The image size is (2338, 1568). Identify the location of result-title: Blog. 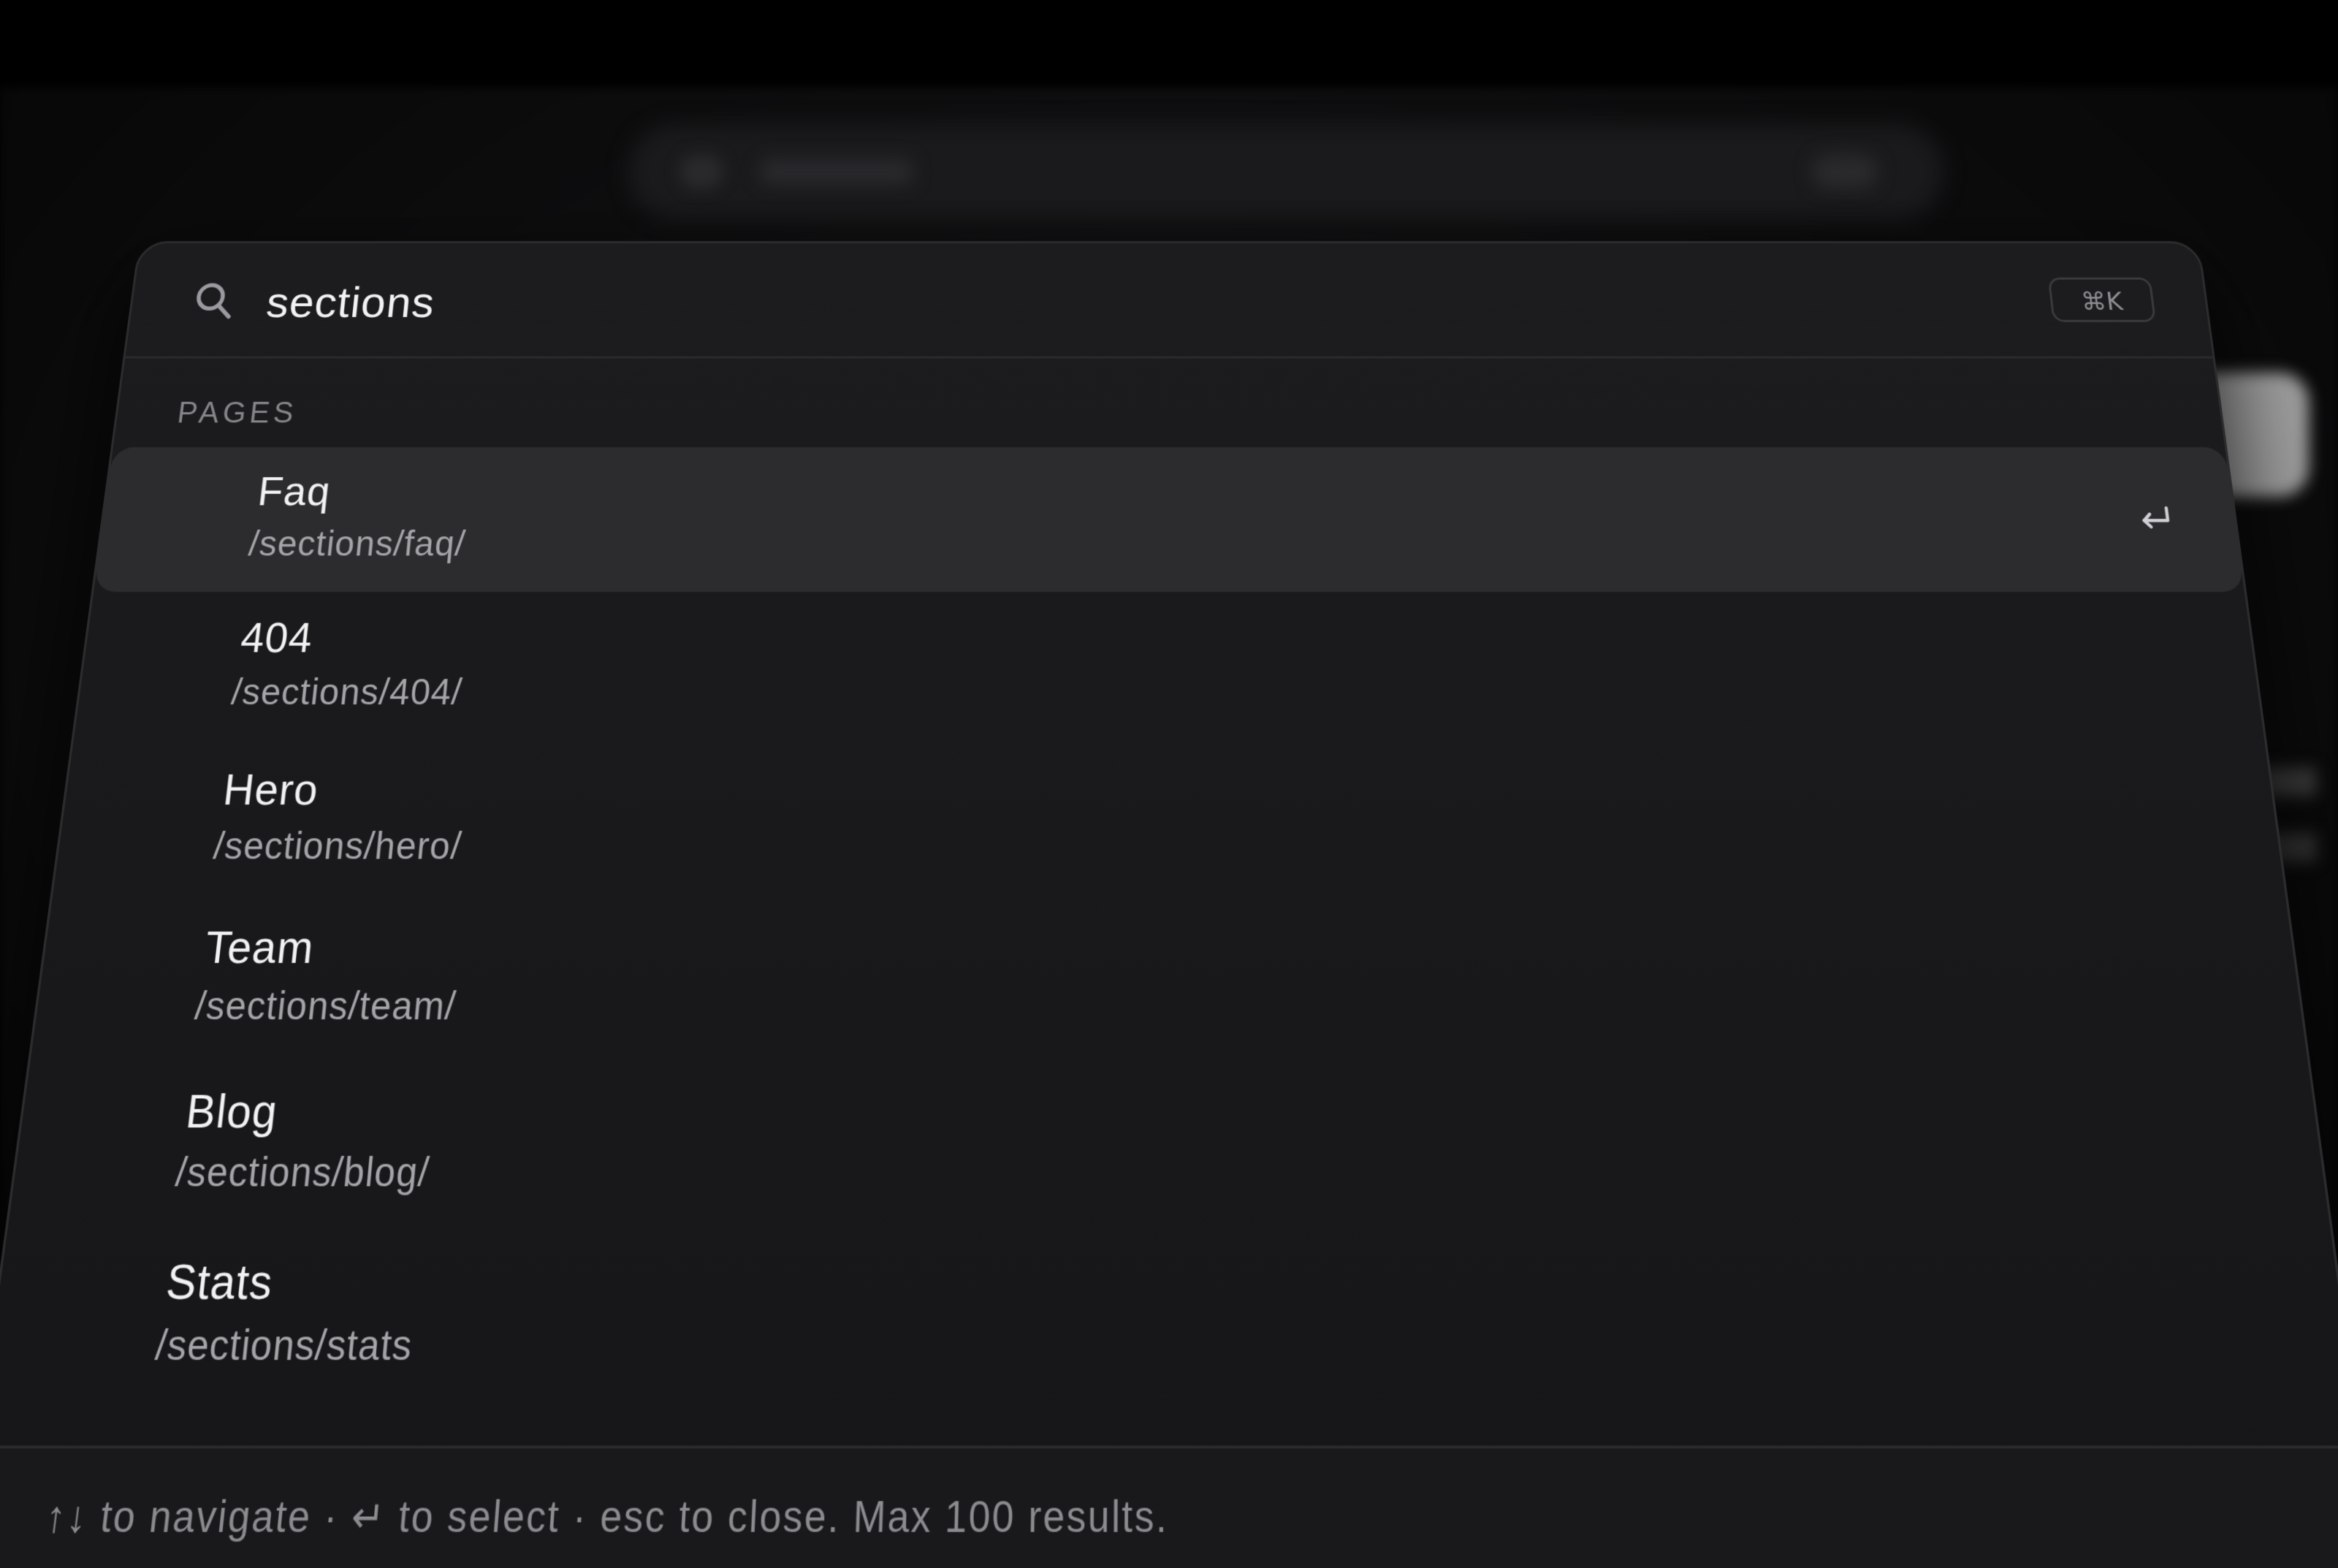
(232, 1111).